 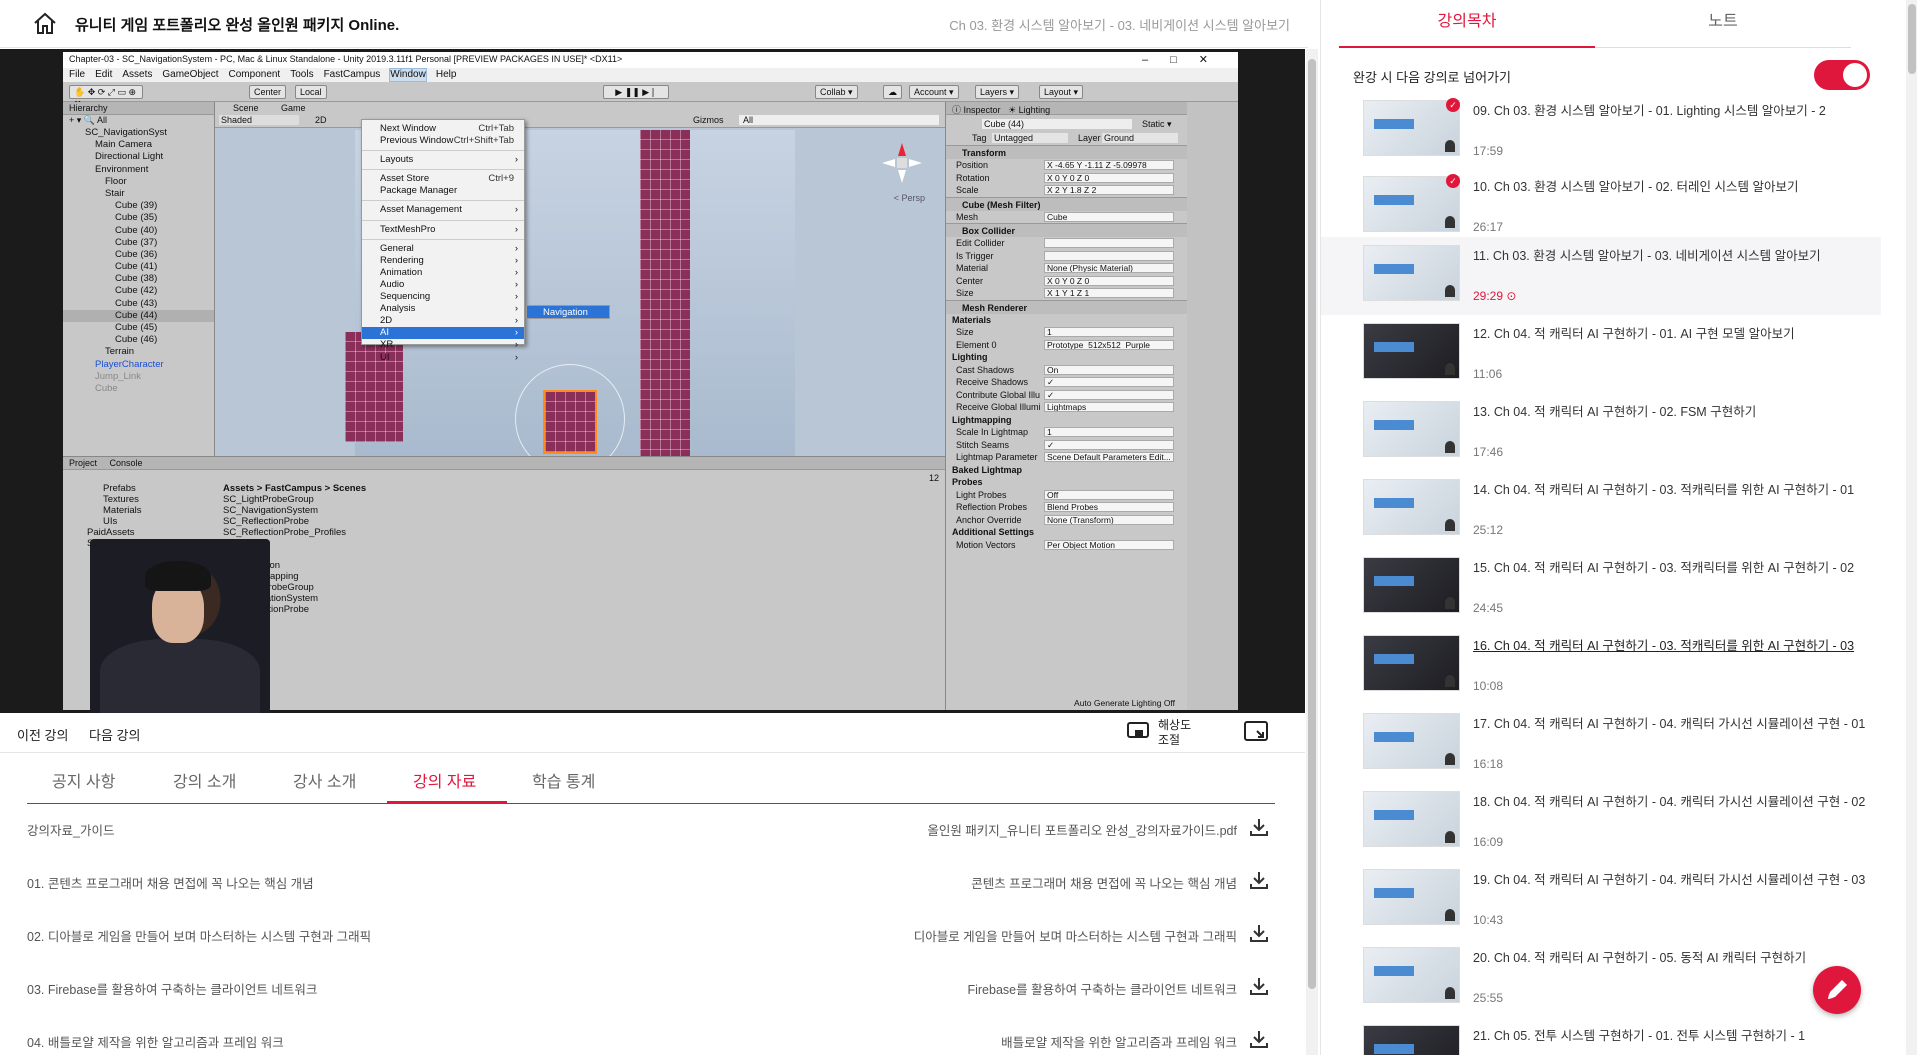 What do you see at coordinates (1066, 203) in the screenshot?
I see `mesh-filter-header: Cube (Mesh Filter)` at bounding box center [1066, 203].